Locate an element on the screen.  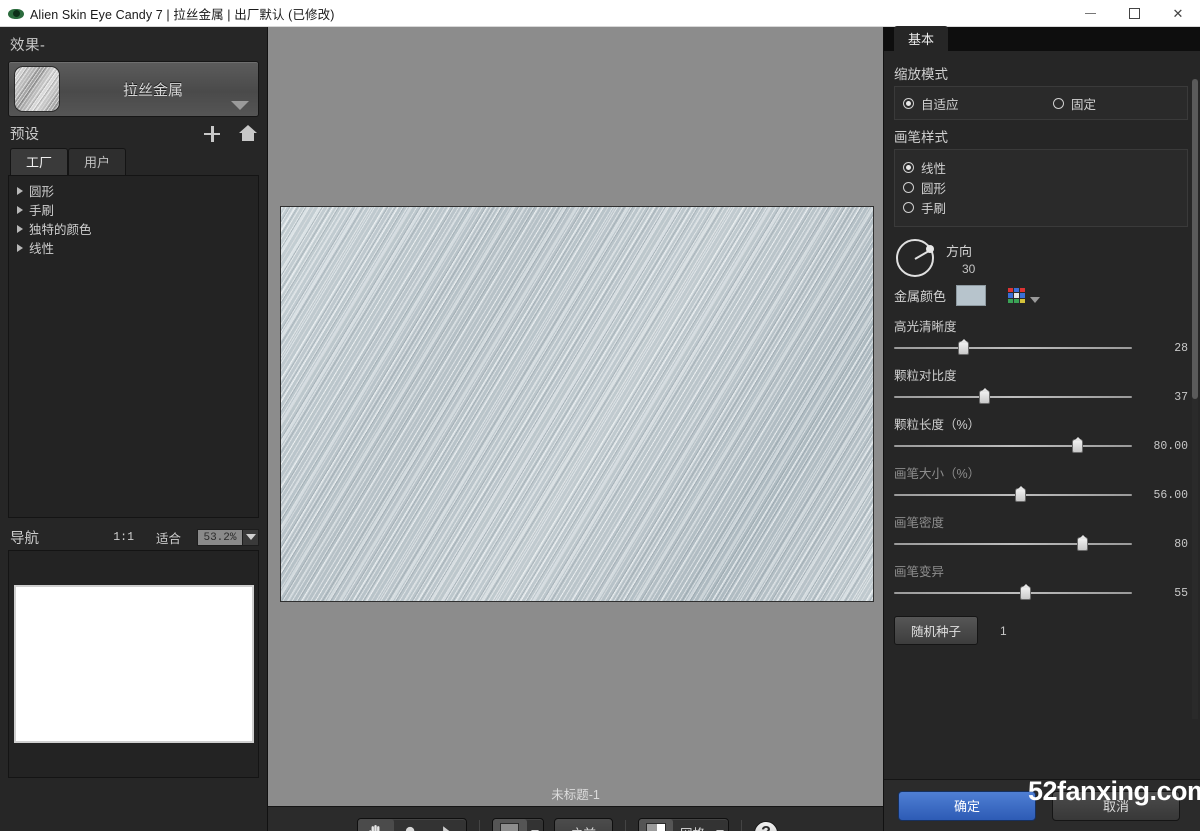
preset-section-title: 预设 is located at coordinates (24, 135).